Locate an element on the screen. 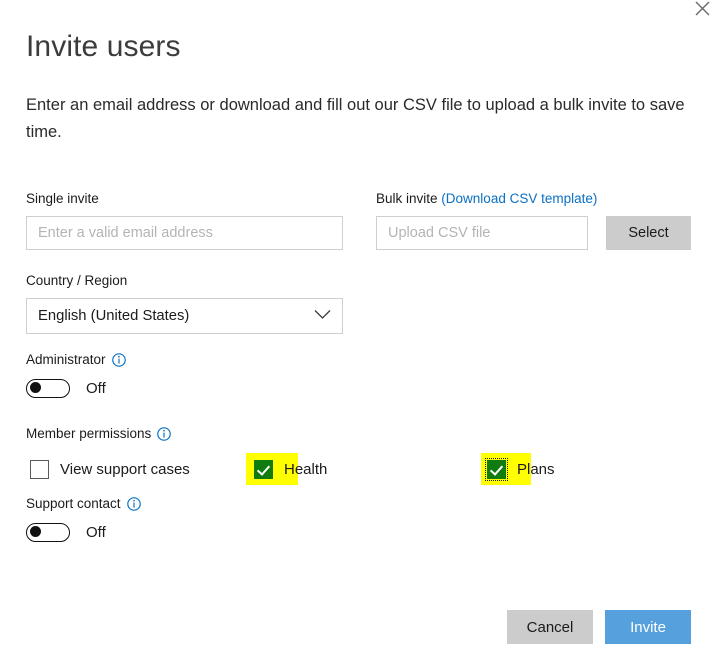 The image size is (717, 664). checkbox-plans is located at coordinates (496, 469).